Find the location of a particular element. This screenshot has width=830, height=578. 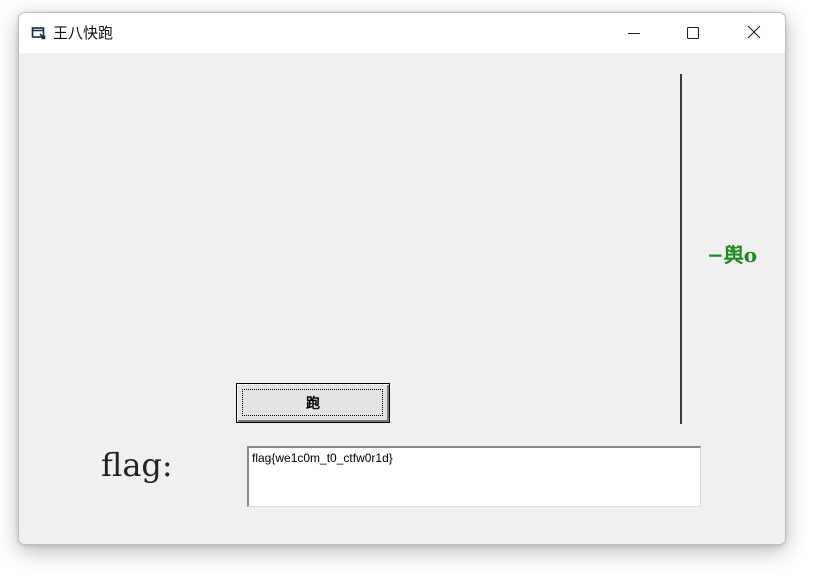

minimize-button is located at coordinates (634, 33).